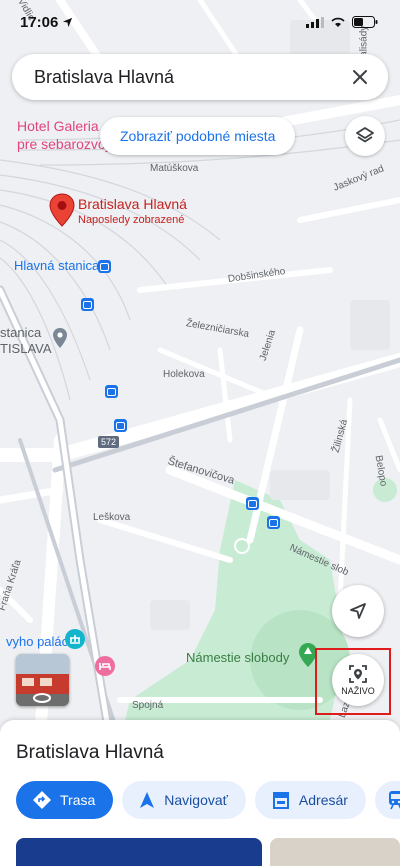  Describe the element at coordinates (42, 680) in the screenshot. I see `street-view-thumbnail` at that location.